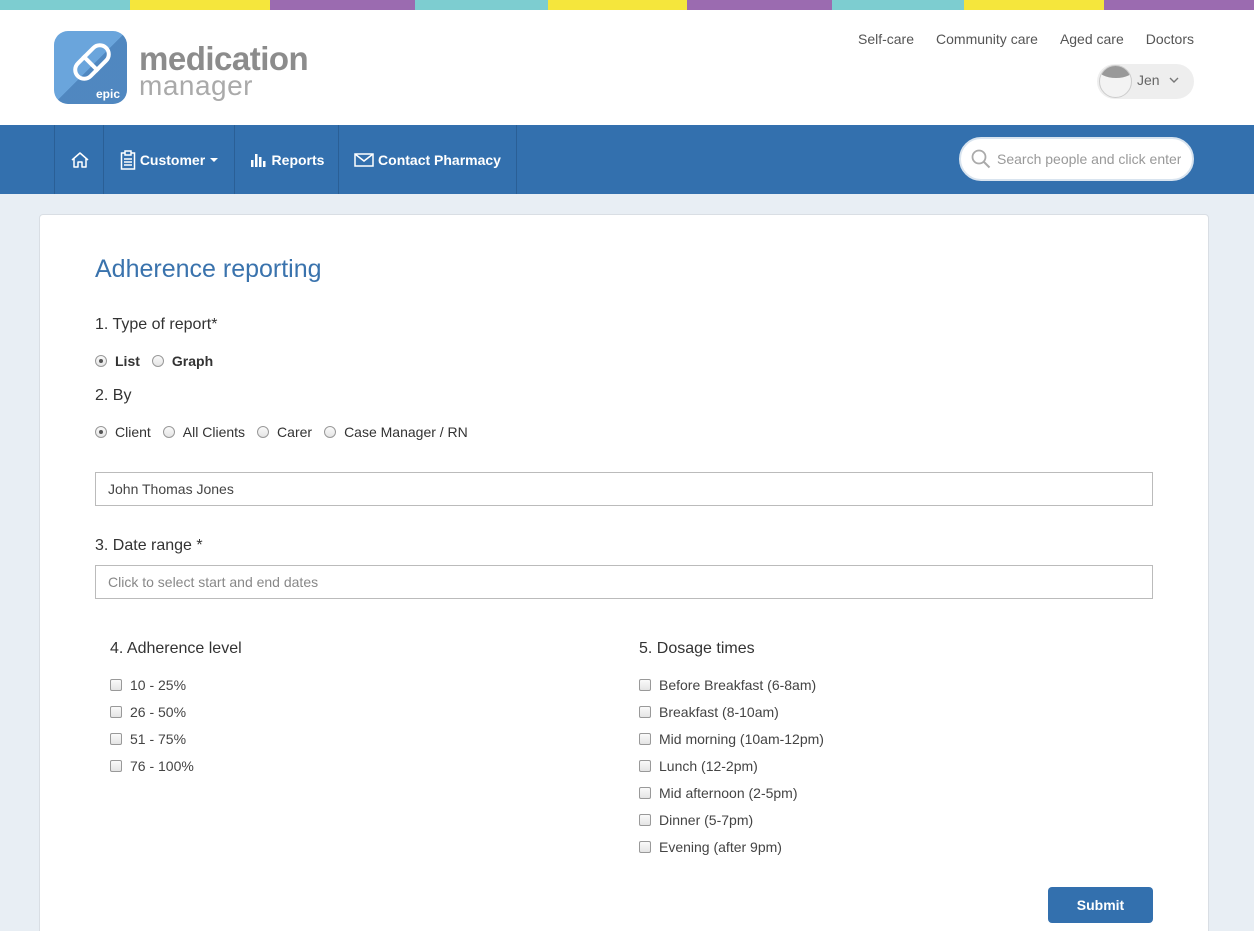  What do you see at coordinates (295, 432) in the screenshot?
I see `radio-carer-label: Carer` at bounding box center [295, 432].